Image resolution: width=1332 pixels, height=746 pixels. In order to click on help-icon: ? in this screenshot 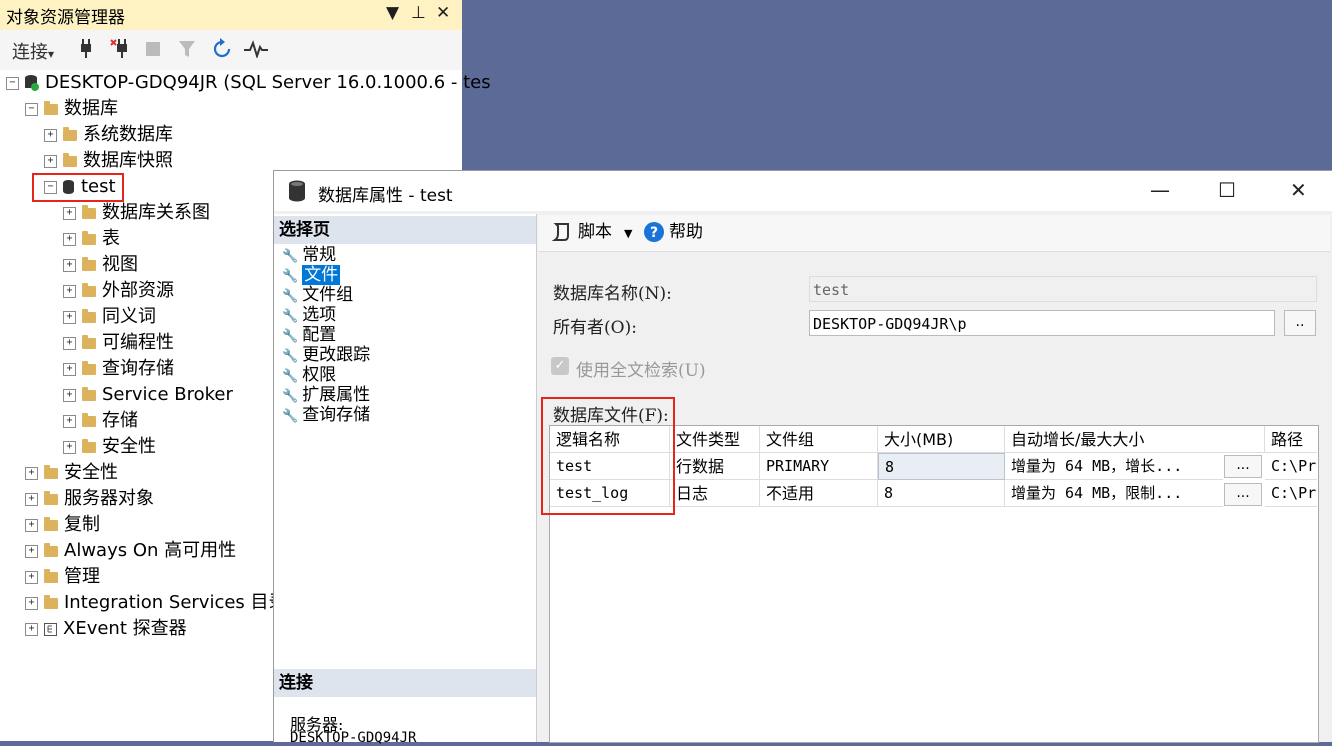, I will do `click(654, 232)`.